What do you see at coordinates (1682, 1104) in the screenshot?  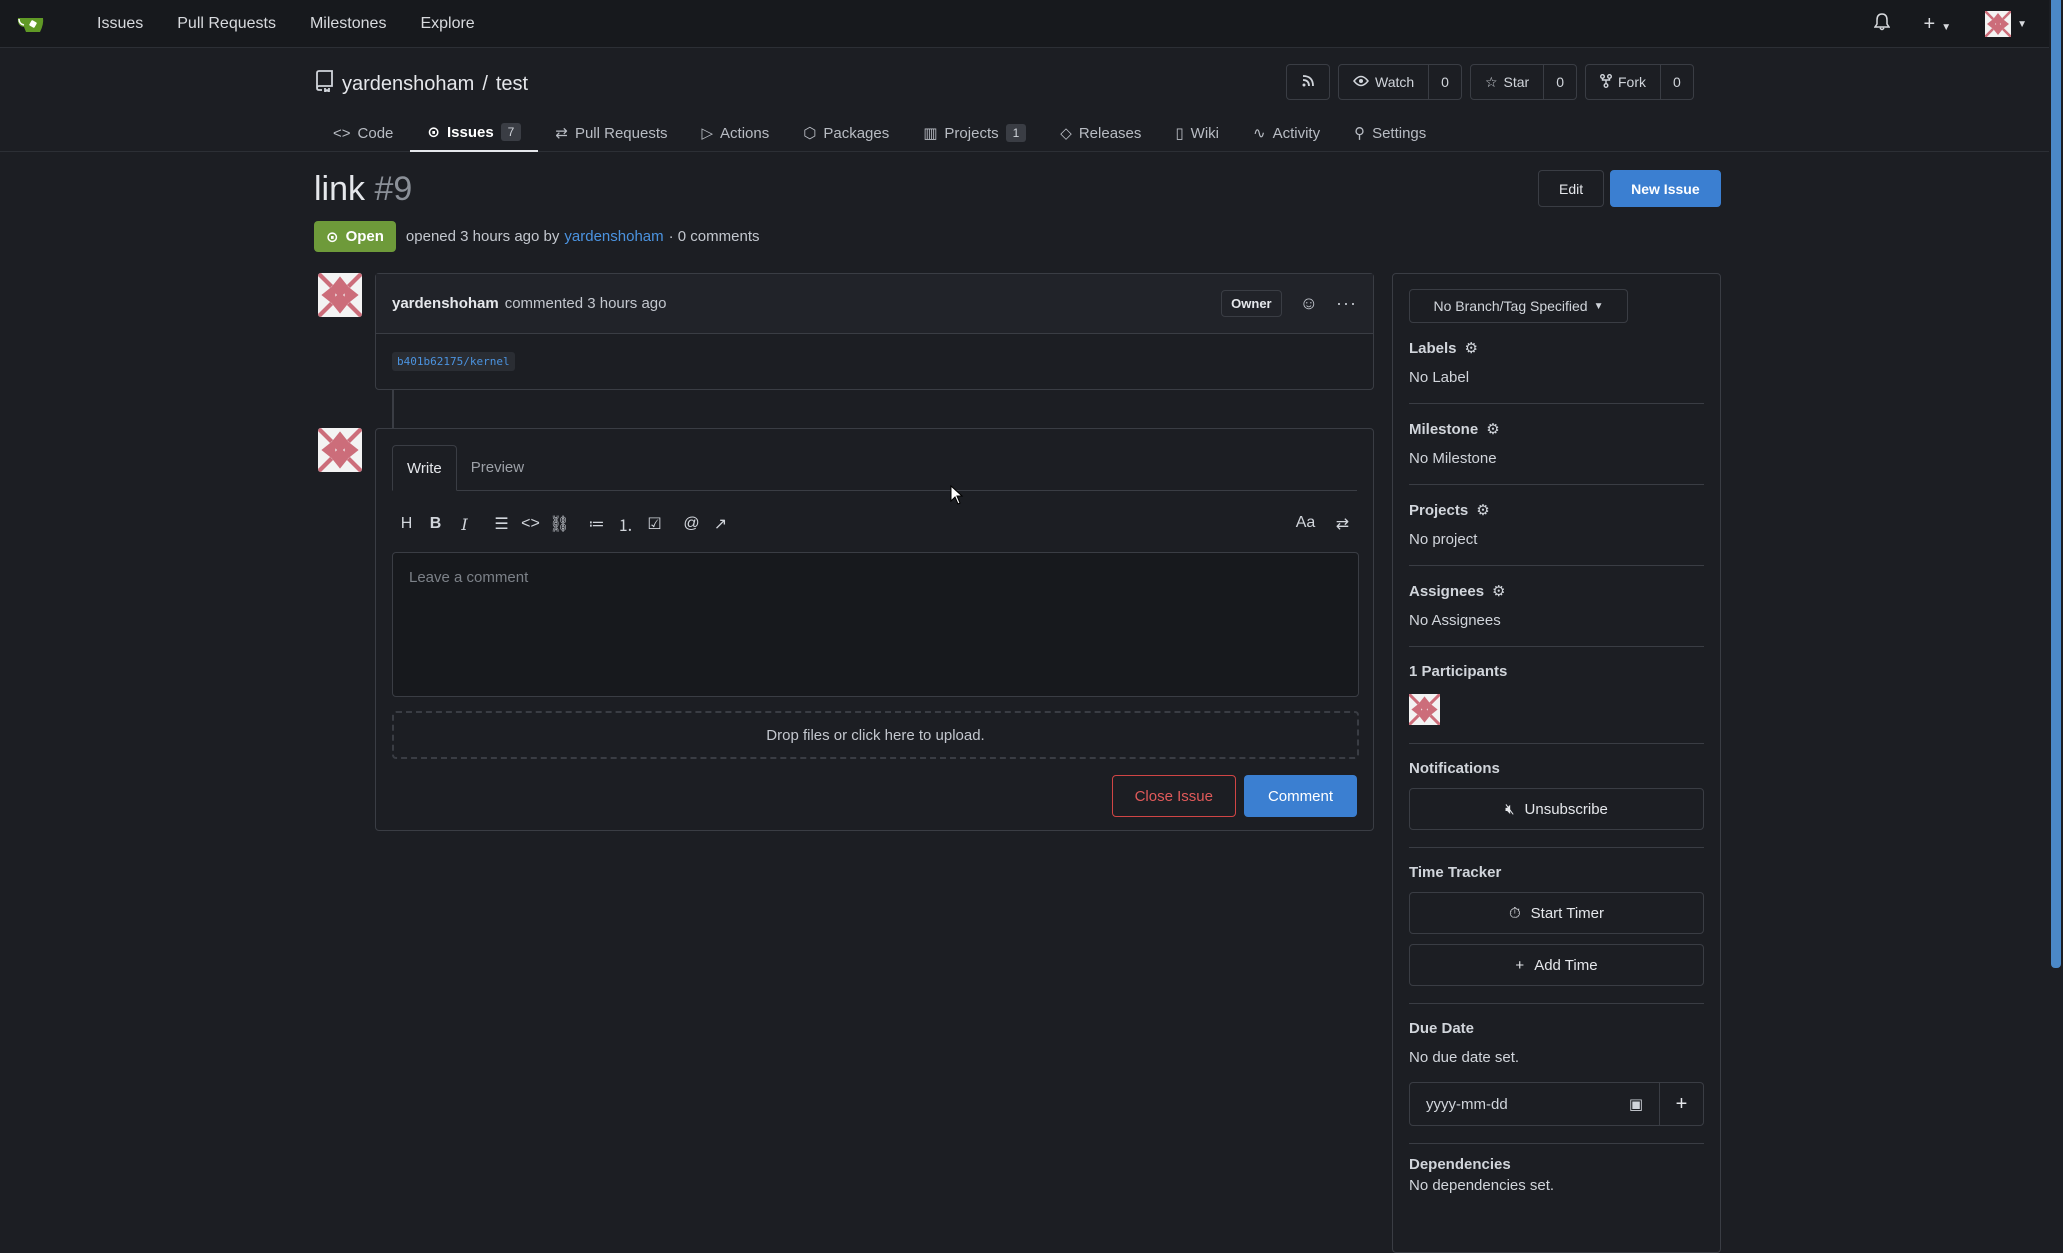 I see `add-due-date-button: +` at bounding box center [1682, 1104].